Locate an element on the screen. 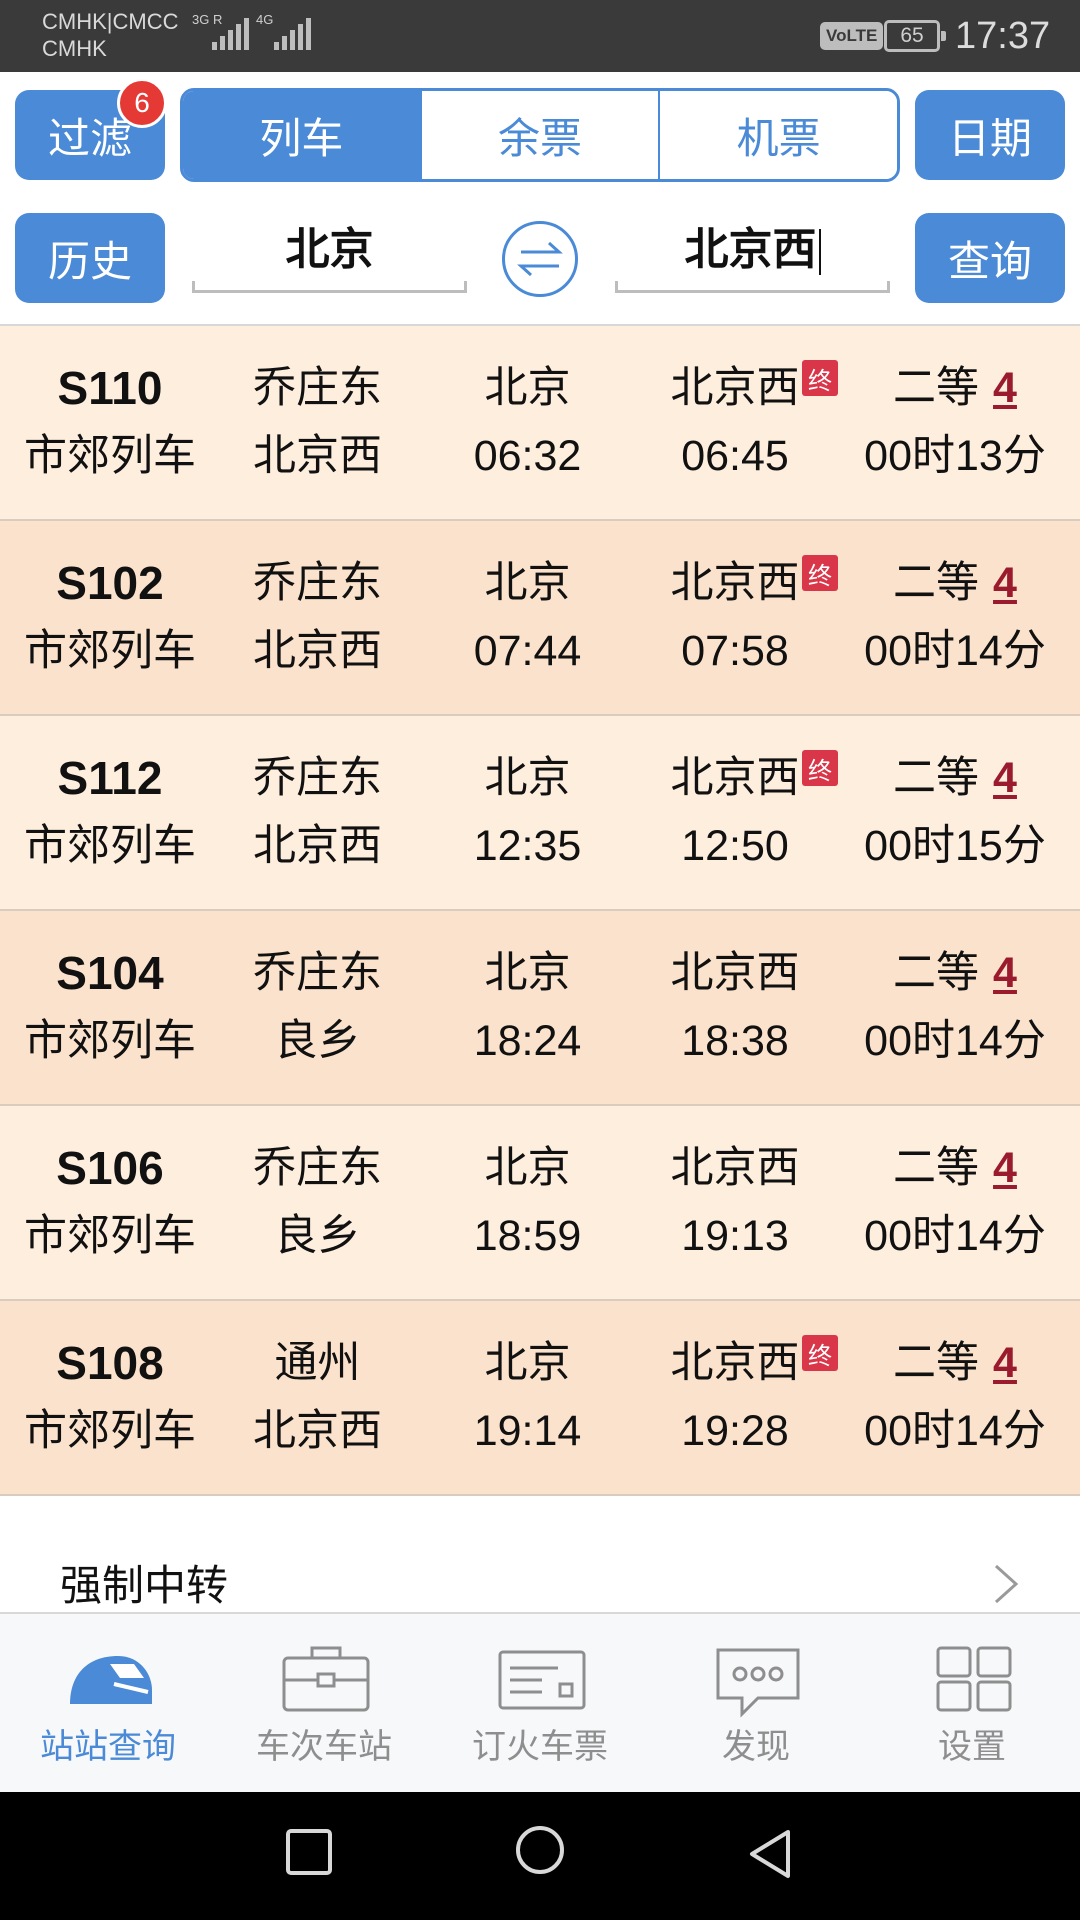 The width and height of the screenshot is (1080, 1920). train-number: S106 is located at coordinates (110, 1168).